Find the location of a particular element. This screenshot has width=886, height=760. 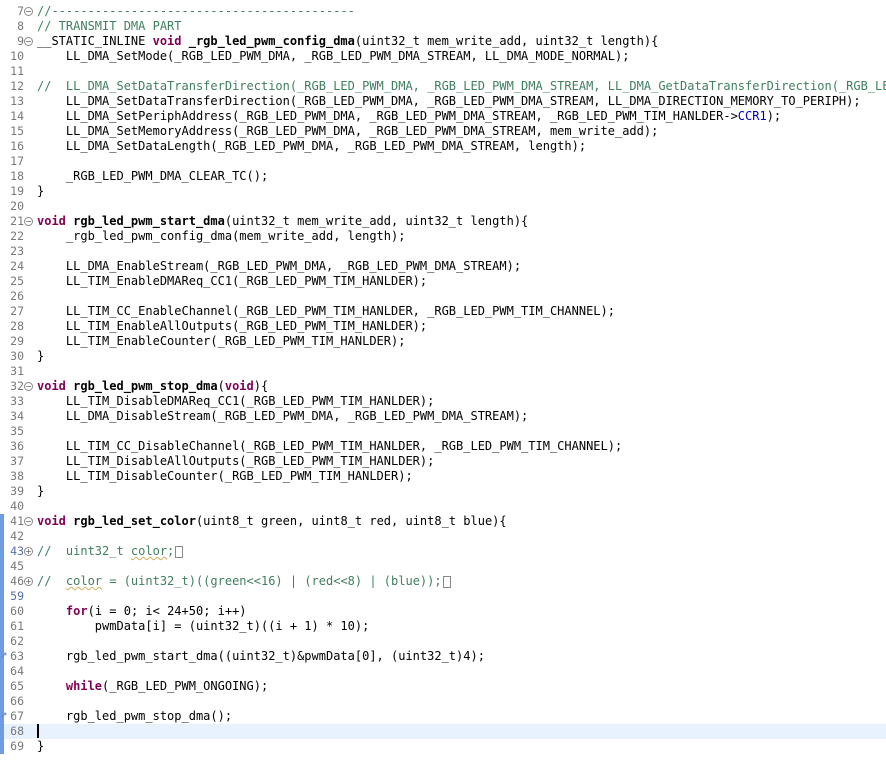

line-number: 33 is located at coordinates (17, 401).